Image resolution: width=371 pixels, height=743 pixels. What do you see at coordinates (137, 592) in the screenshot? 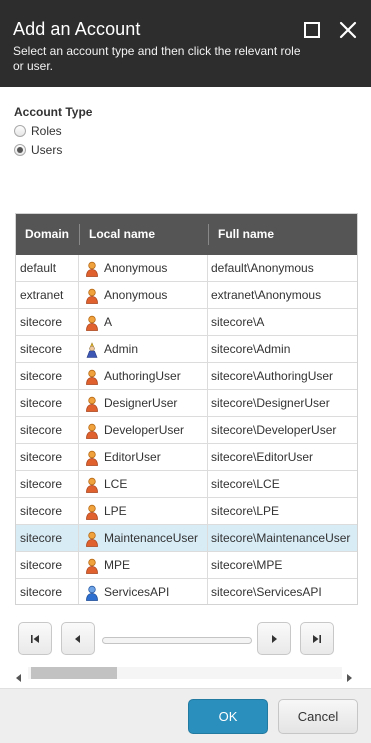
I see `local-name-text: ServicesAPI` at bounding box center [137, 592].